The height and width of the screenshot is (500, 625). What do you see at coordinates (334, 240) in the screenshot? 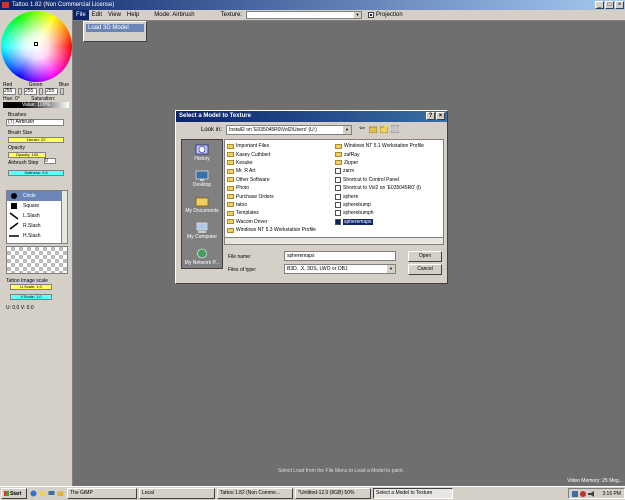
I see `file-list-scrollbar` at bounding box center [334, 240].